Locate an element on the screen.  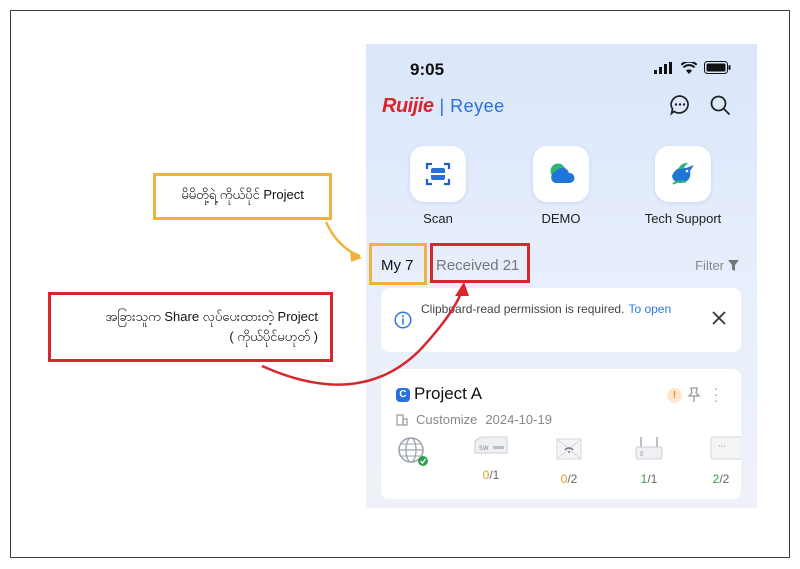
signal-icon is located at coordinates (663, 67).